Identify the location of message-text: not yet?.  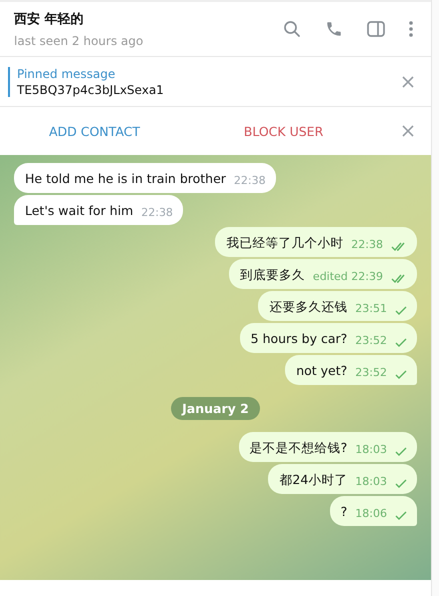
(322, 371).